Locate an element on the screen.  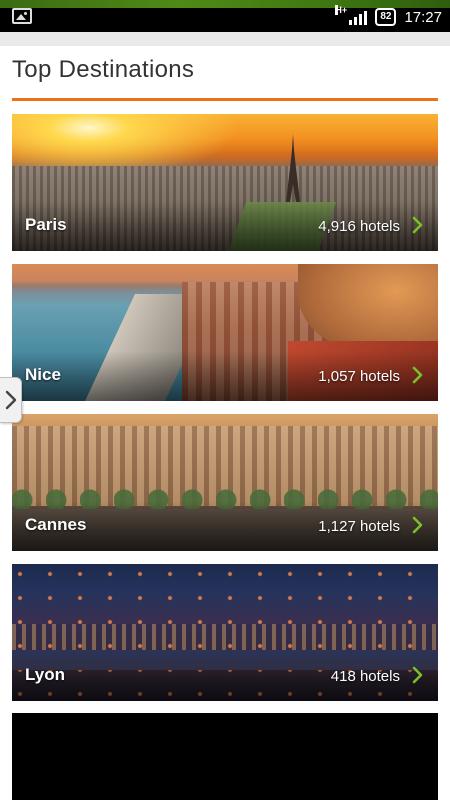
toolbar-band is located at coordinates (225, 39).